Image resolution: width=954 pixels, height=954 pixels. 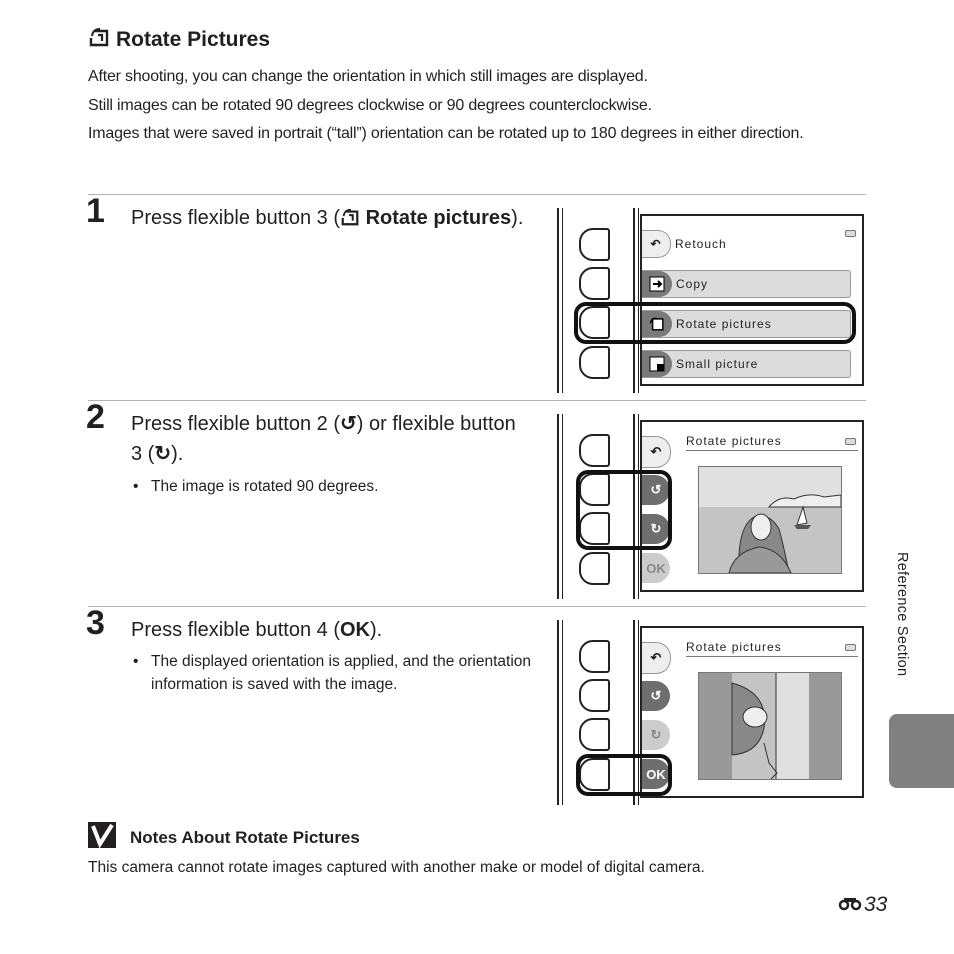 I want to click on camera-screen-step-2: ↶ ↺ ↻ OK Rotate pictures, so click(x=709, y=506).